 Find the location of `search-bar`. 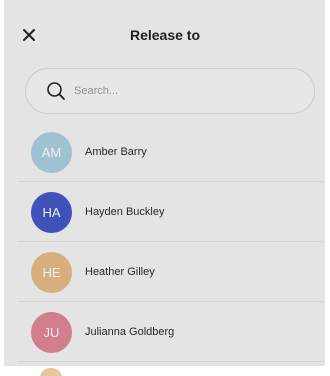

search-bar is located at coordinates (170, 91).